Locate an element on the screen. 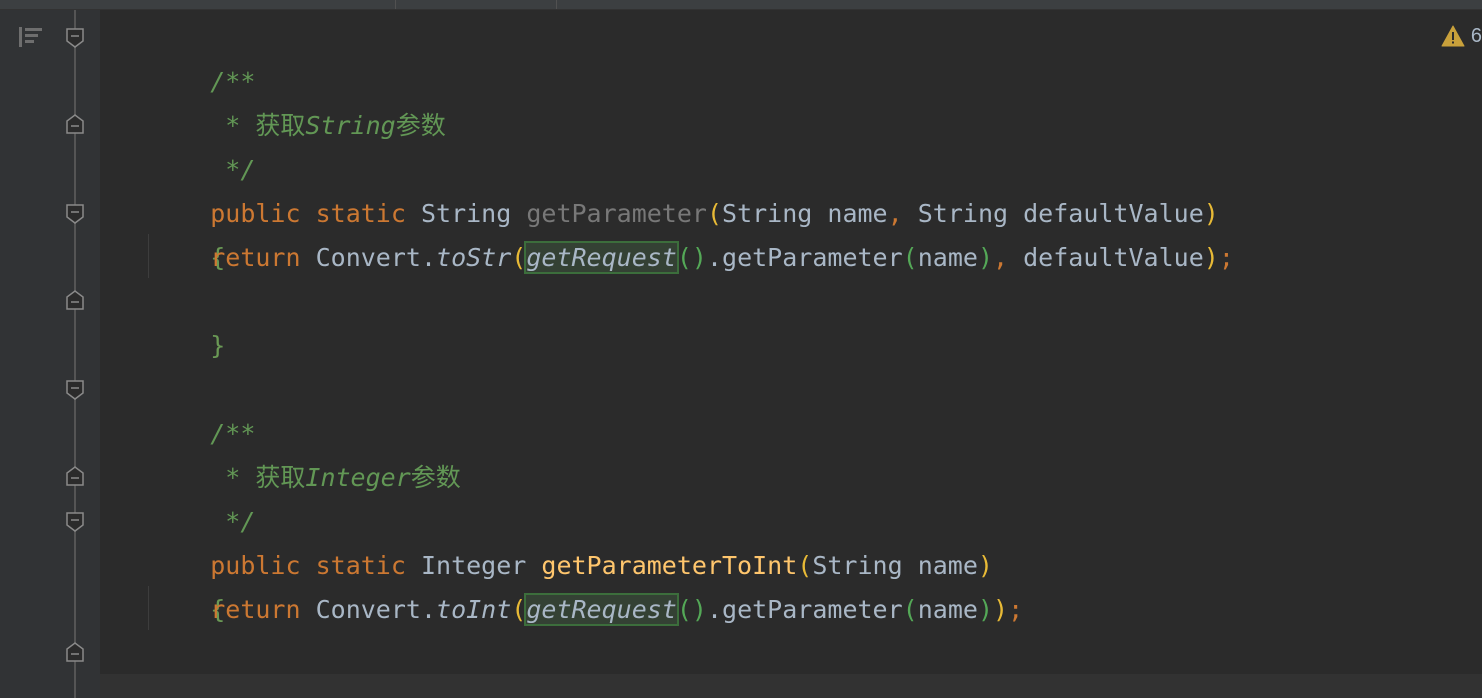 This screenshot has width=1482, height=698. static-method-call: toStr is located at coordinates (473, 257).